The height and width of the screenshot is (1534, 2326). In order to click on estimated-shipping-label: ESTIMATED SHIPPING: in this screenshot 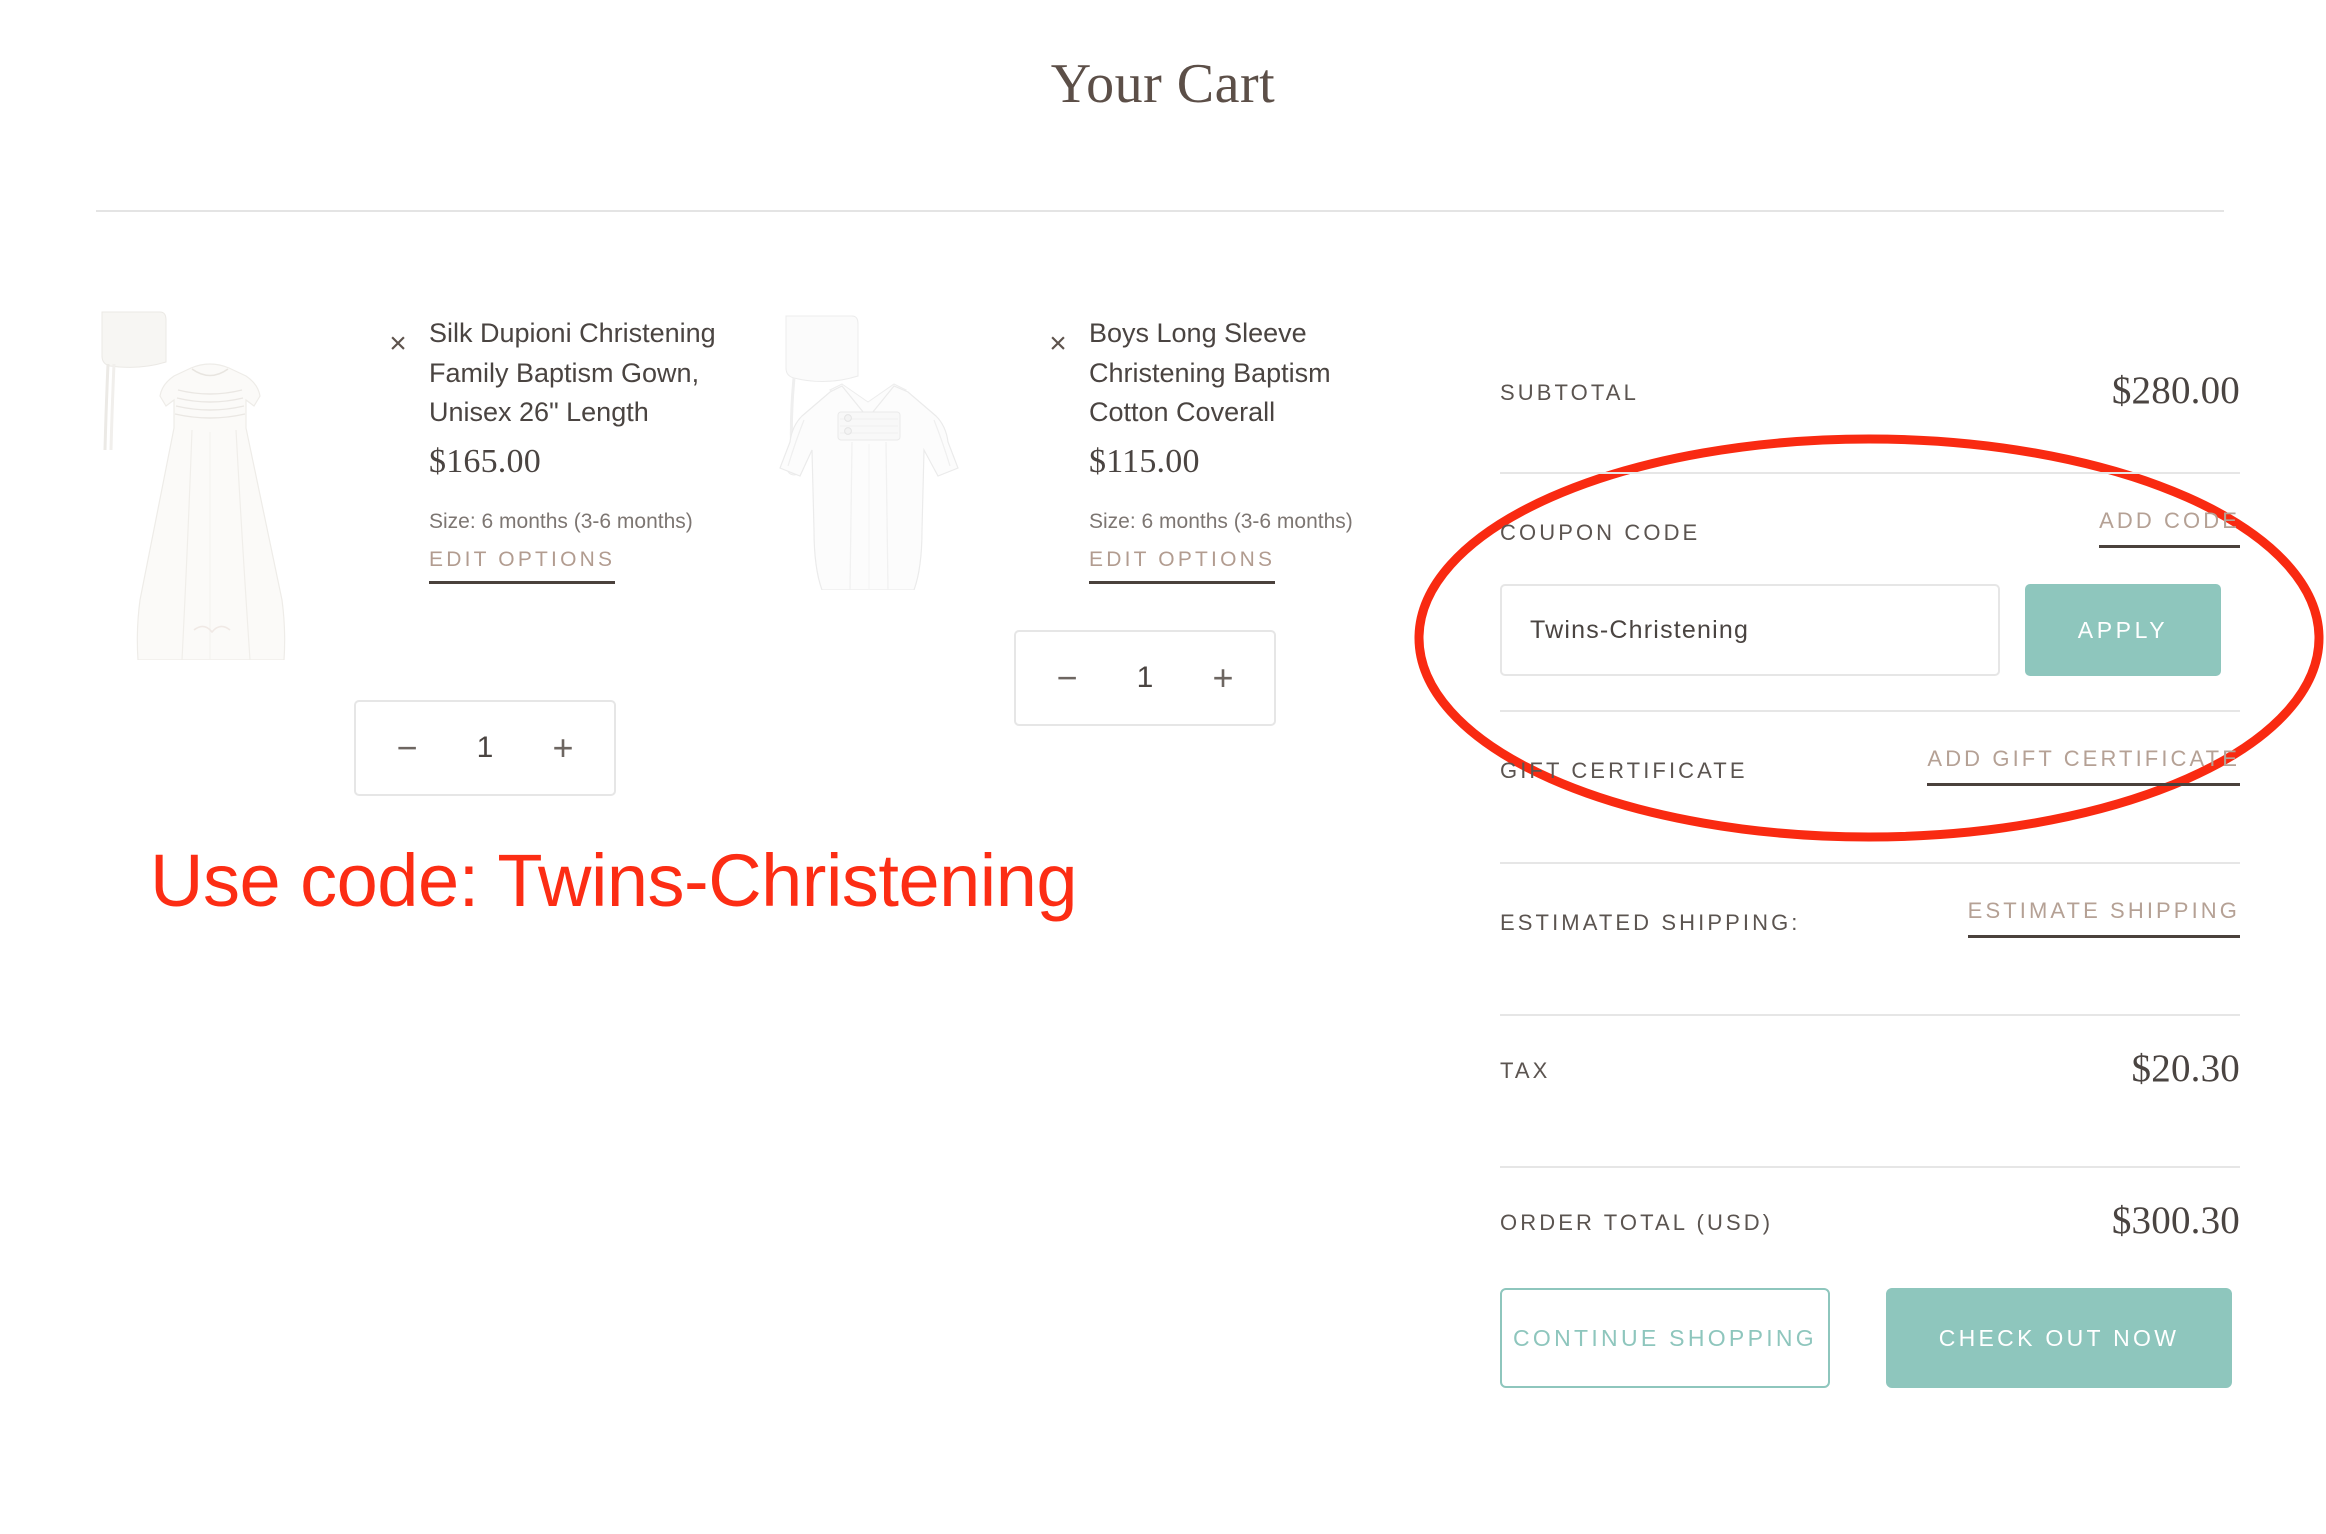, I will do `click(1650, 922)`.